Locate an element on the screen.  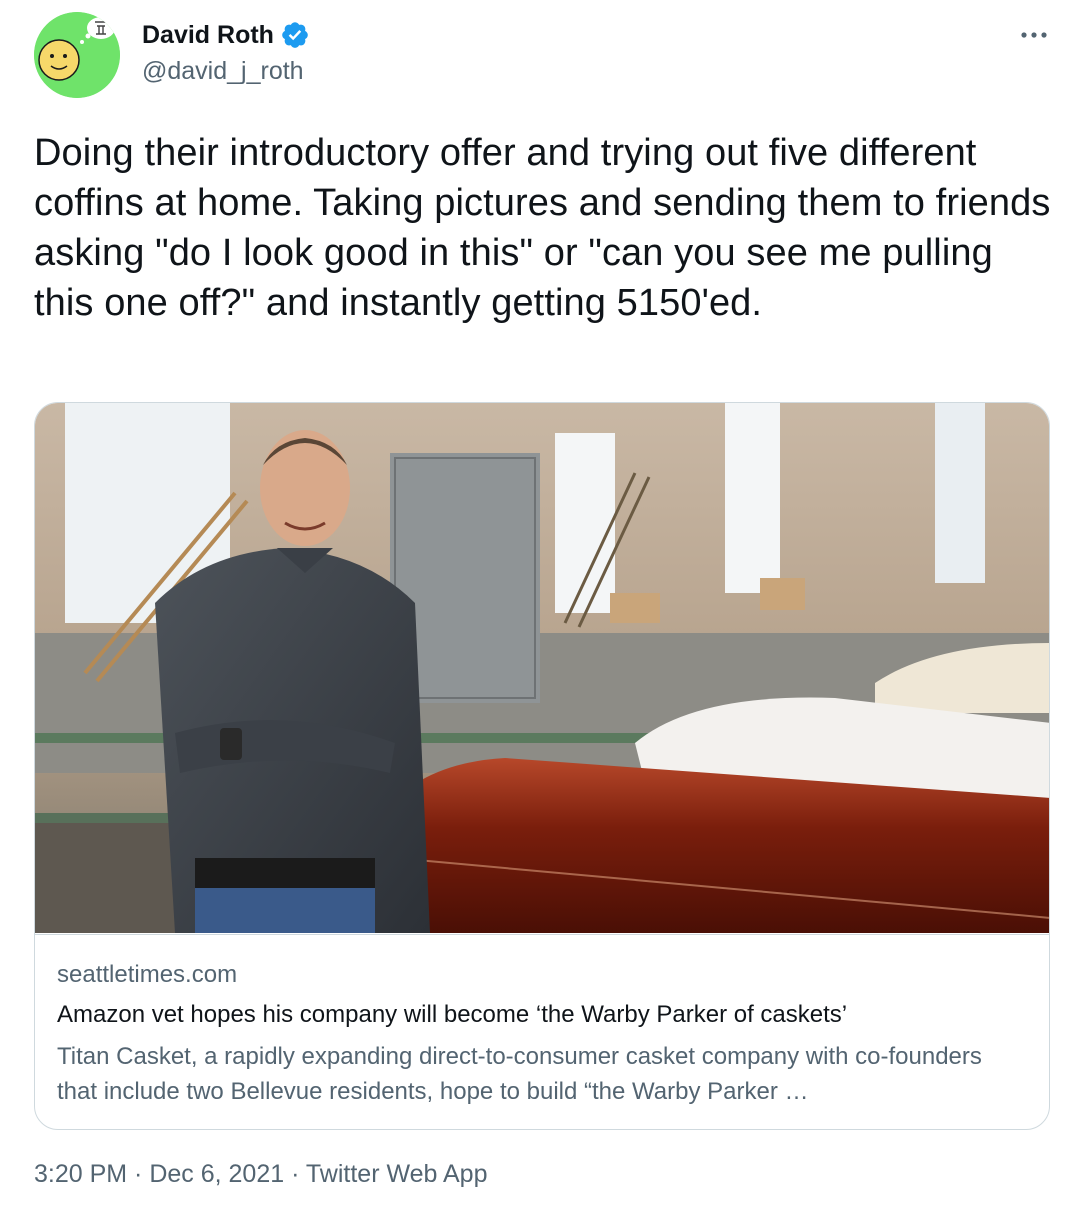
tweet-meta: 3:20 PM · Dec 6, 2021 · Twitter Web App is located at coordinates (260, 1174).